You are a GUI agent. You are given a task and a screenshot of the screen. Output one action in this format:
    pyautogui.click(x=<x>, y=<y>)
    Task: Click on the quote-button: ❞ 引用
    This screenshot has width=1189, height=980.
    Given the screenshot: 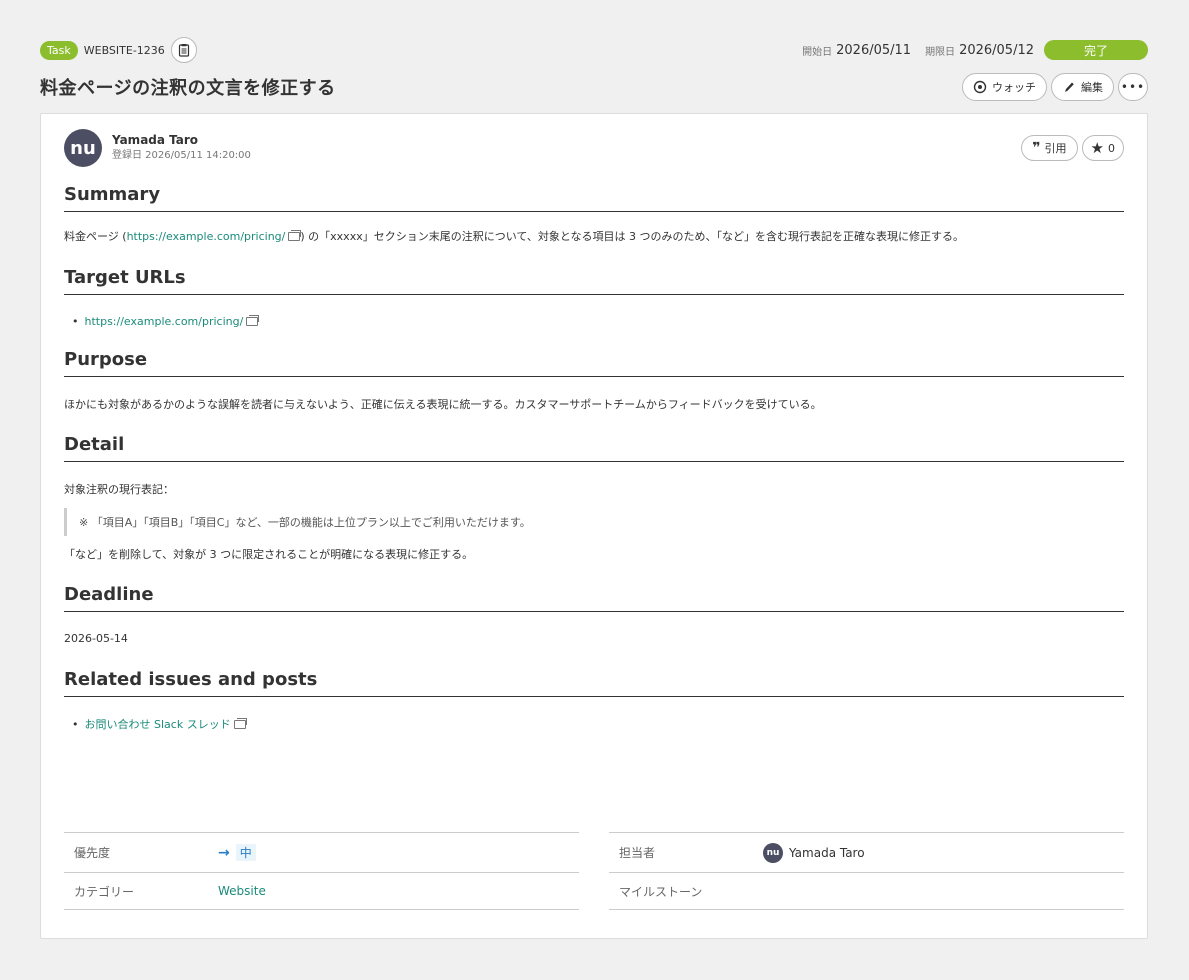 What is the action you would take?
    pyautogui.click(x=1049, y=148)
    